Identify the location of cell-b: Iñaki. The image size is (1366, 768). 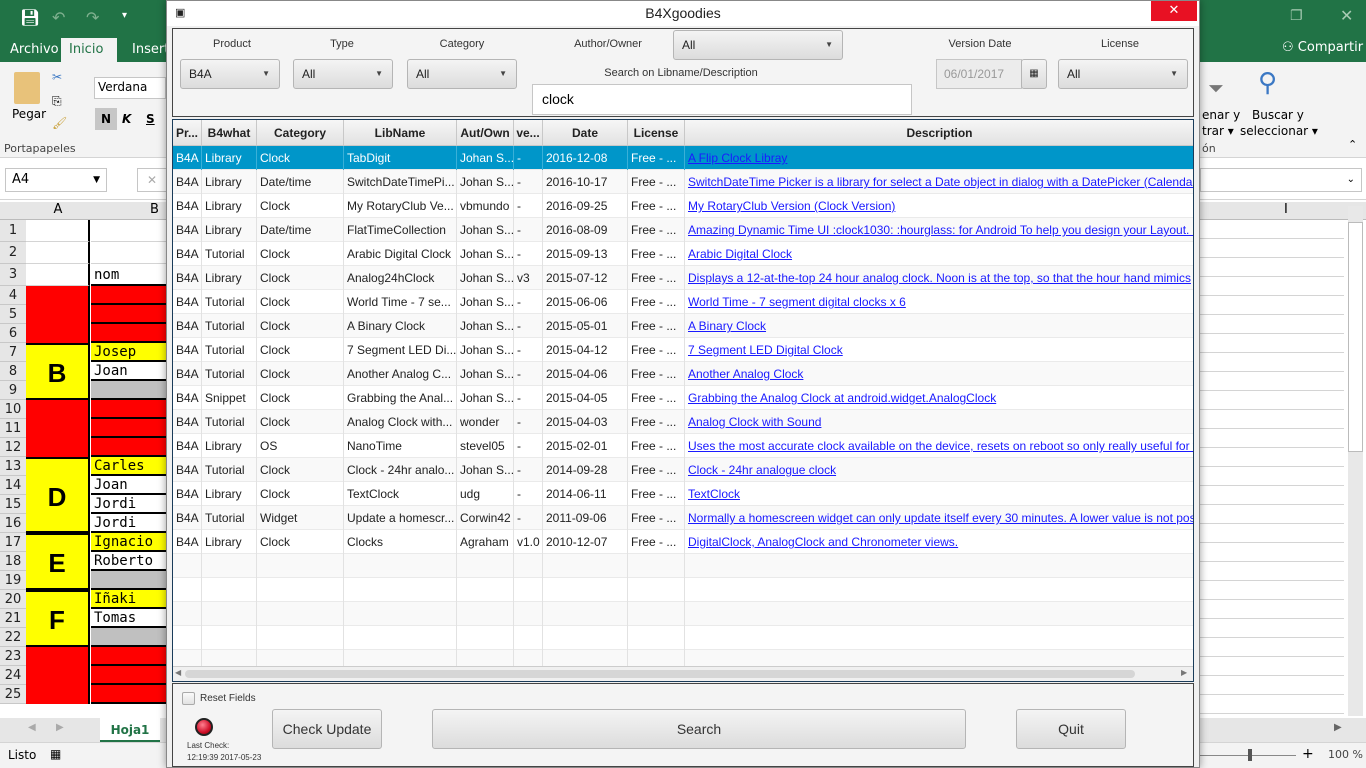
(128, 599).